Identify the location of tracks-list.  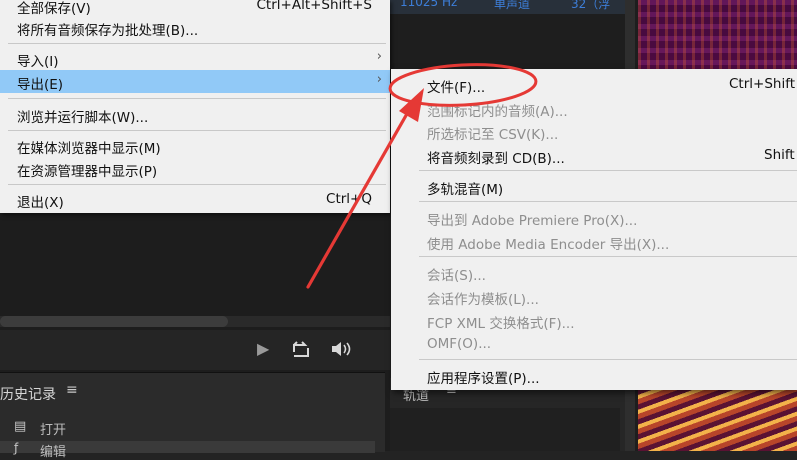
(505, 429).